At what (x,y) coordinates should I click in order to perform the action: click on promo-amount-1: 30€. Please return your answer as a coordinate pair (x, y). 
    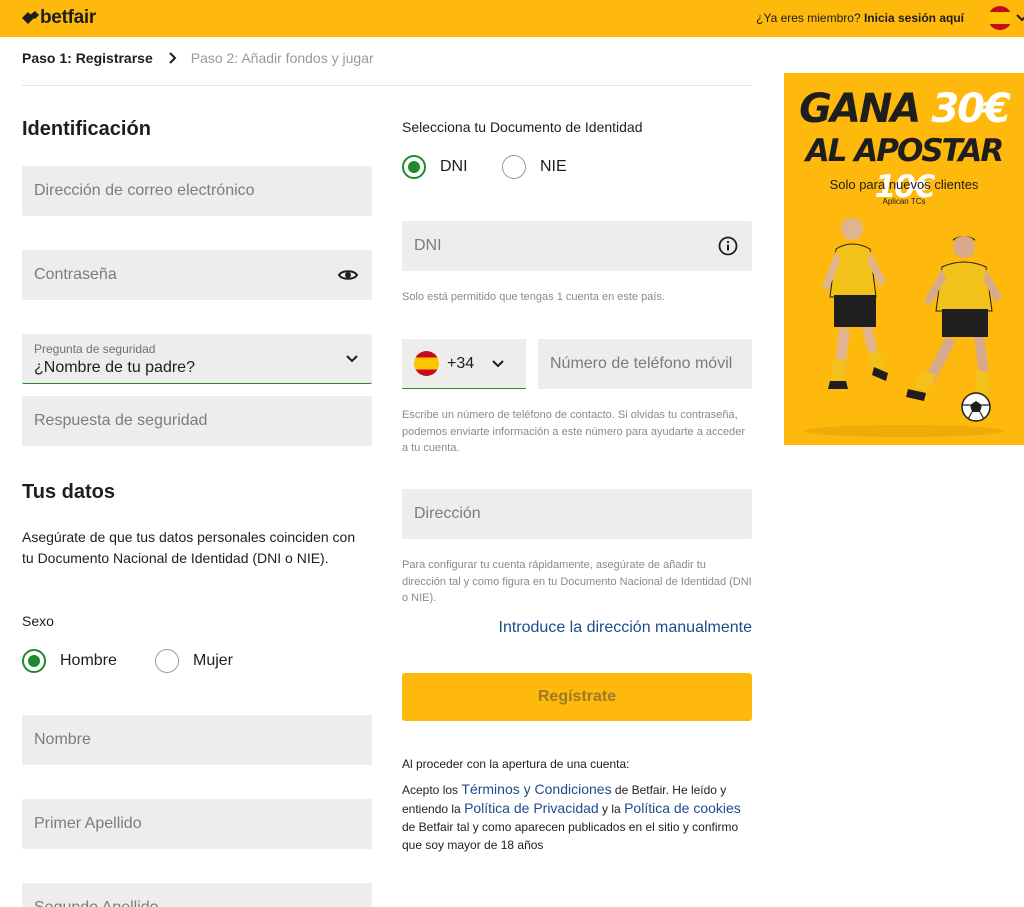
    Looking at the image, I should click on (970, 109).